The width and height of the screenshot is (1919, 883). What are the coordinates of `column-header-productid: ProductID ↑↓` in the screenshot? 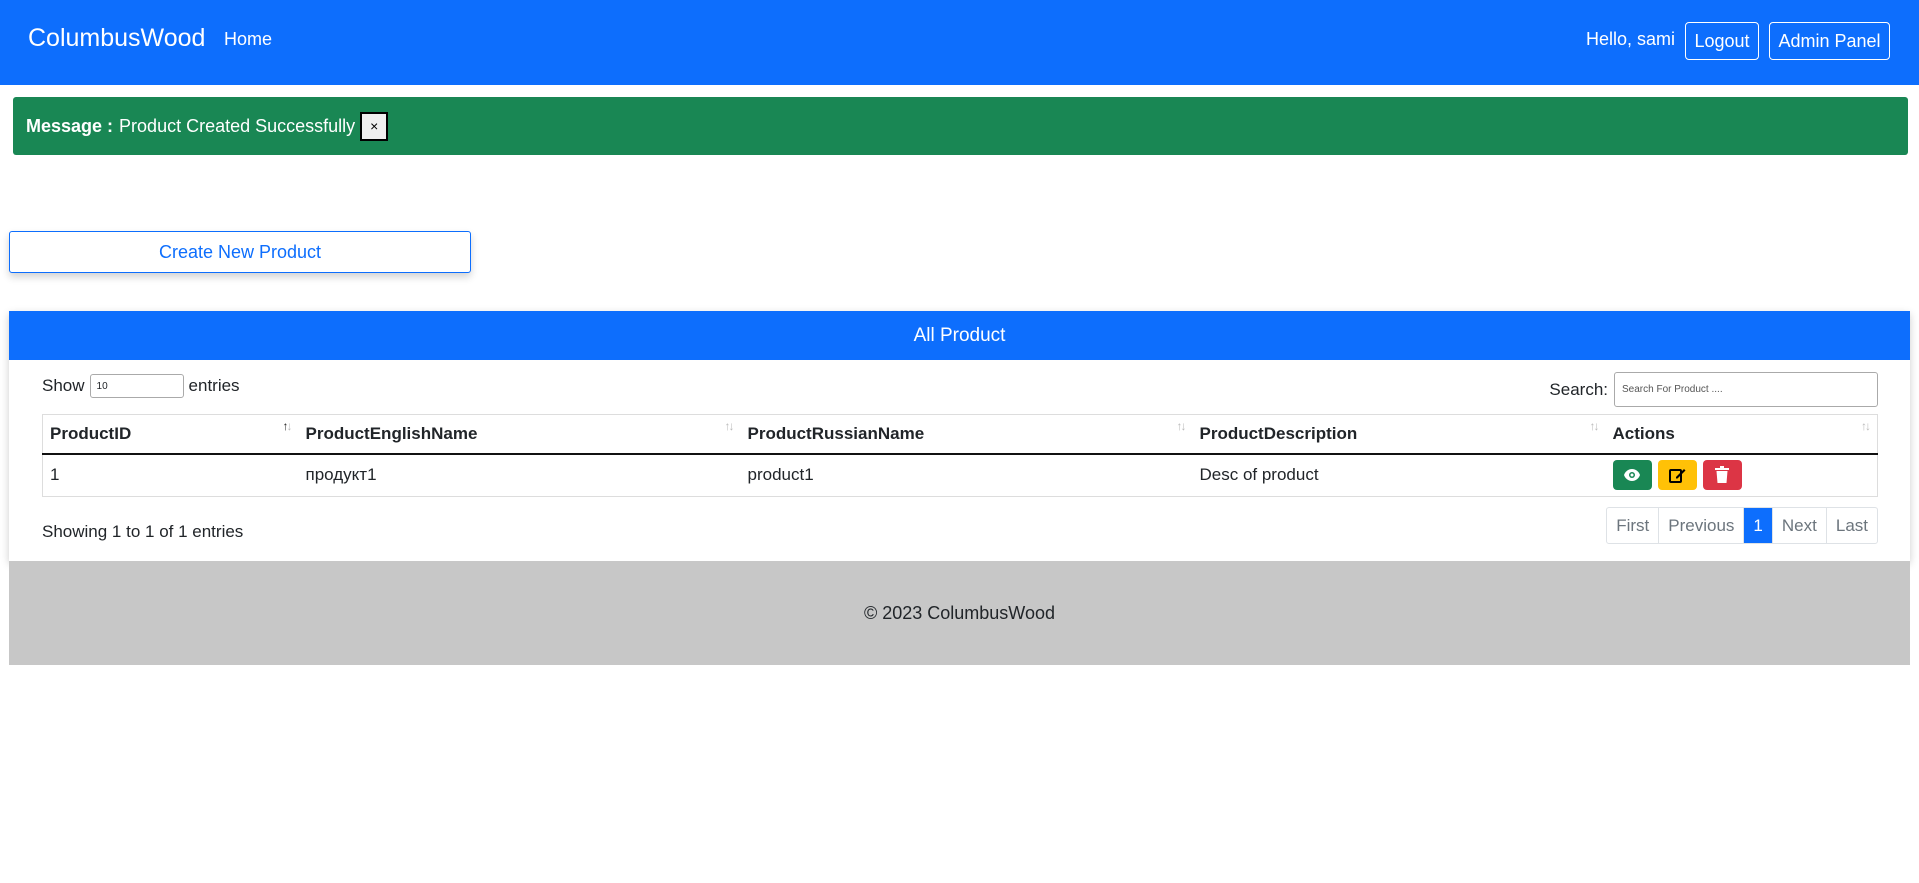 It's located at (170, 434).